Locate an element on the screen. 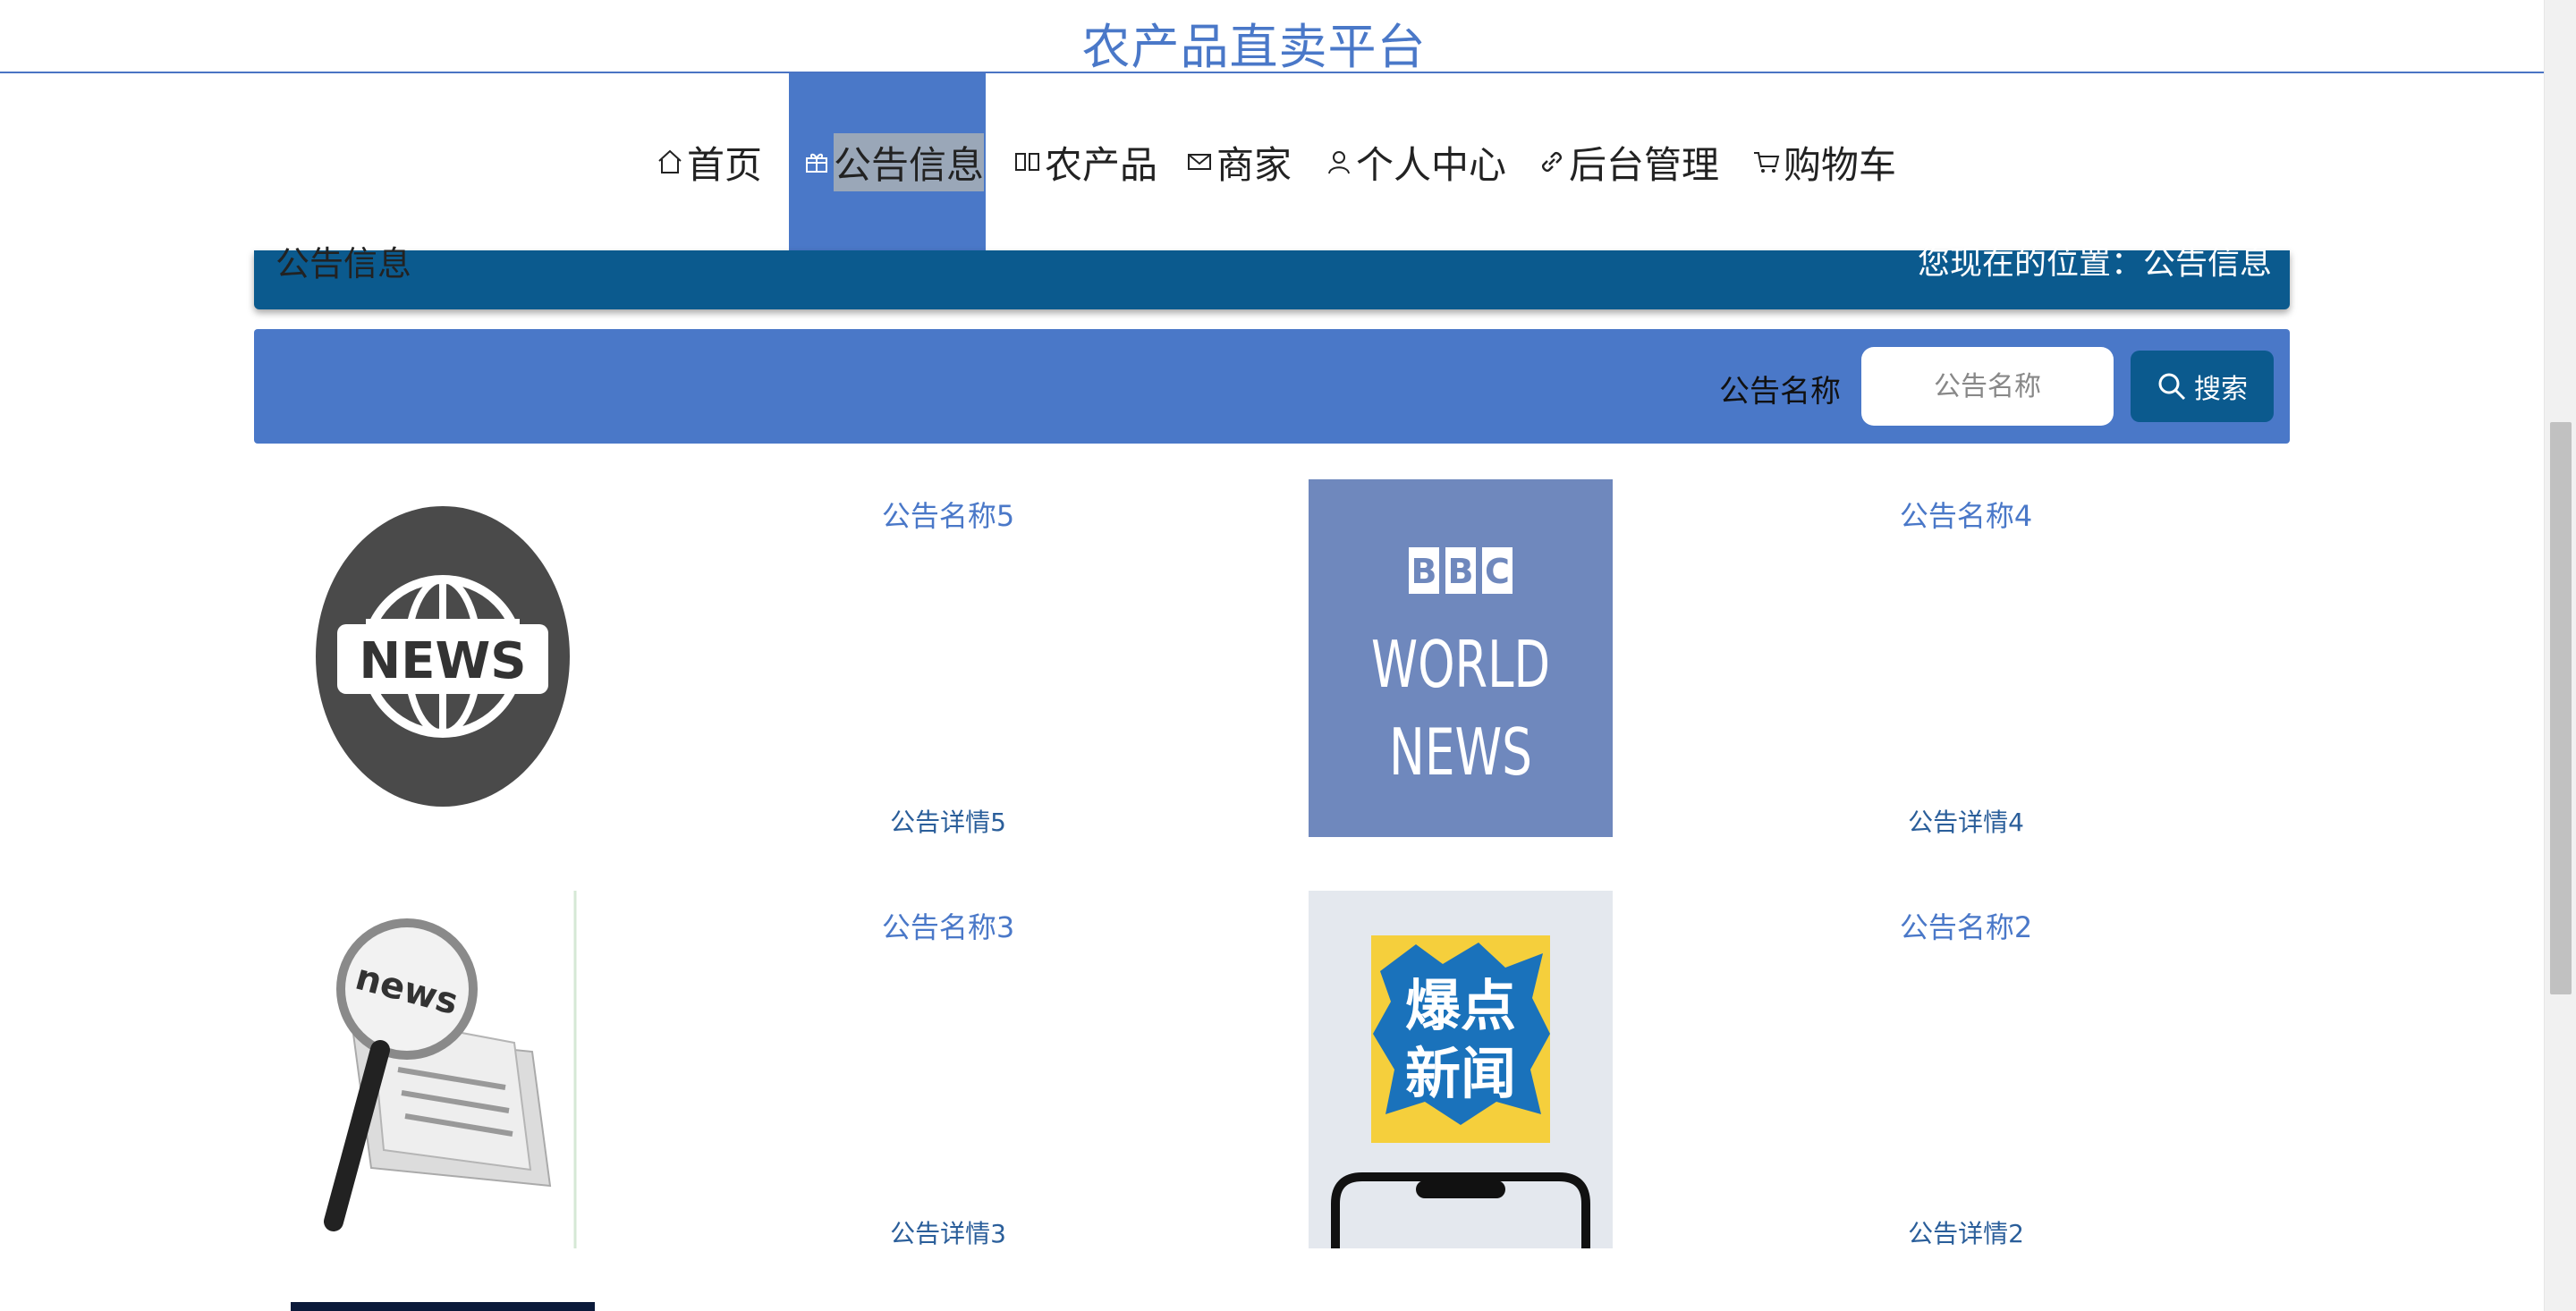 The width and height of the screenshot is (2576, 1311). svg-text: WORLD is located at coordinates (1460, 664).